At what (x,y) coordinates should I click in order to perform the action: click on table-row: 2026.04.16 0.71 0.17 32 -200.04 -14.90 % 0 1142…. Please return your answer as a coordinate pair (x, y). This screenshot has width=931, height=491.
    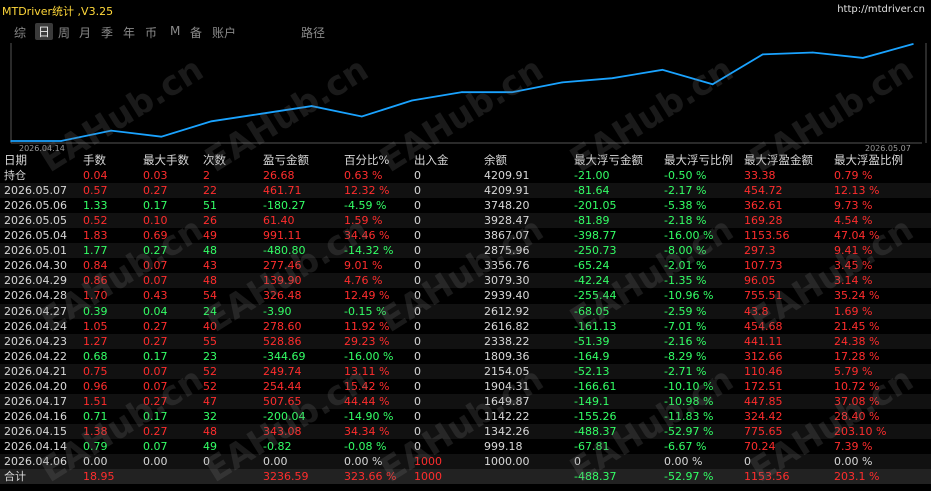
    Looking at the image, I should click on (465, 416).